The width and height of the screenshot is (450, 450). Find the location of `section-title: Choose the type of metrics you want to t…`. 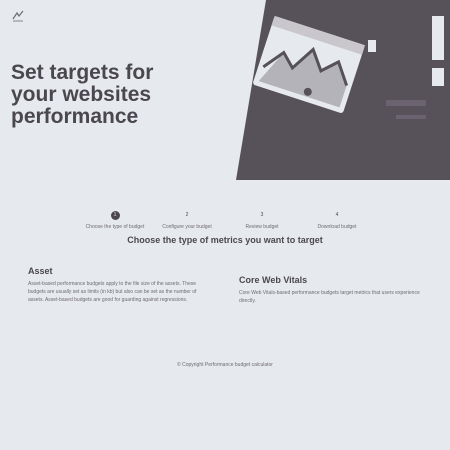

section-title: Choose the type of metrics you want to t… is located at coordinates (225, 240).